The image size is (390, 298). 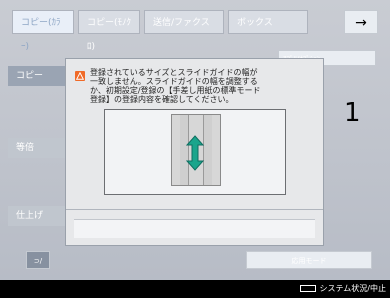 I want to click on next-arrow-icon: →, so click(x=361, y=23).